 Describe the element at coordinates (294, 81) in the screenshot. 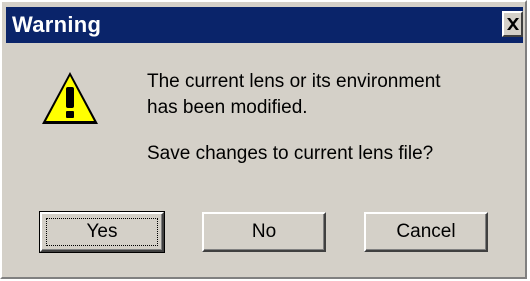

I see `message-line-1: The current lens or its environment` at that location.